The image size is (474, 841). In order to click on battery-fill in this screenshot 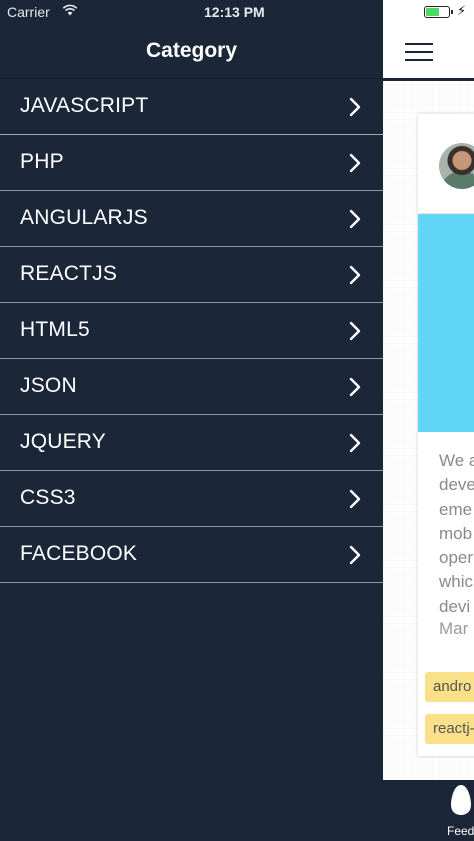, I will do `click(432, 12)`.